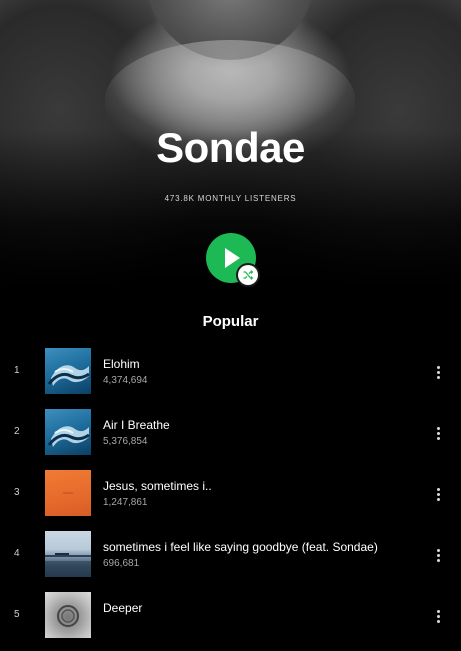 This screenshot has height=651, width=461. What do you see at coordinates (230, 321) in the screenshot?
I see `popular-heading: Popular` at bounding box center [230, 321].